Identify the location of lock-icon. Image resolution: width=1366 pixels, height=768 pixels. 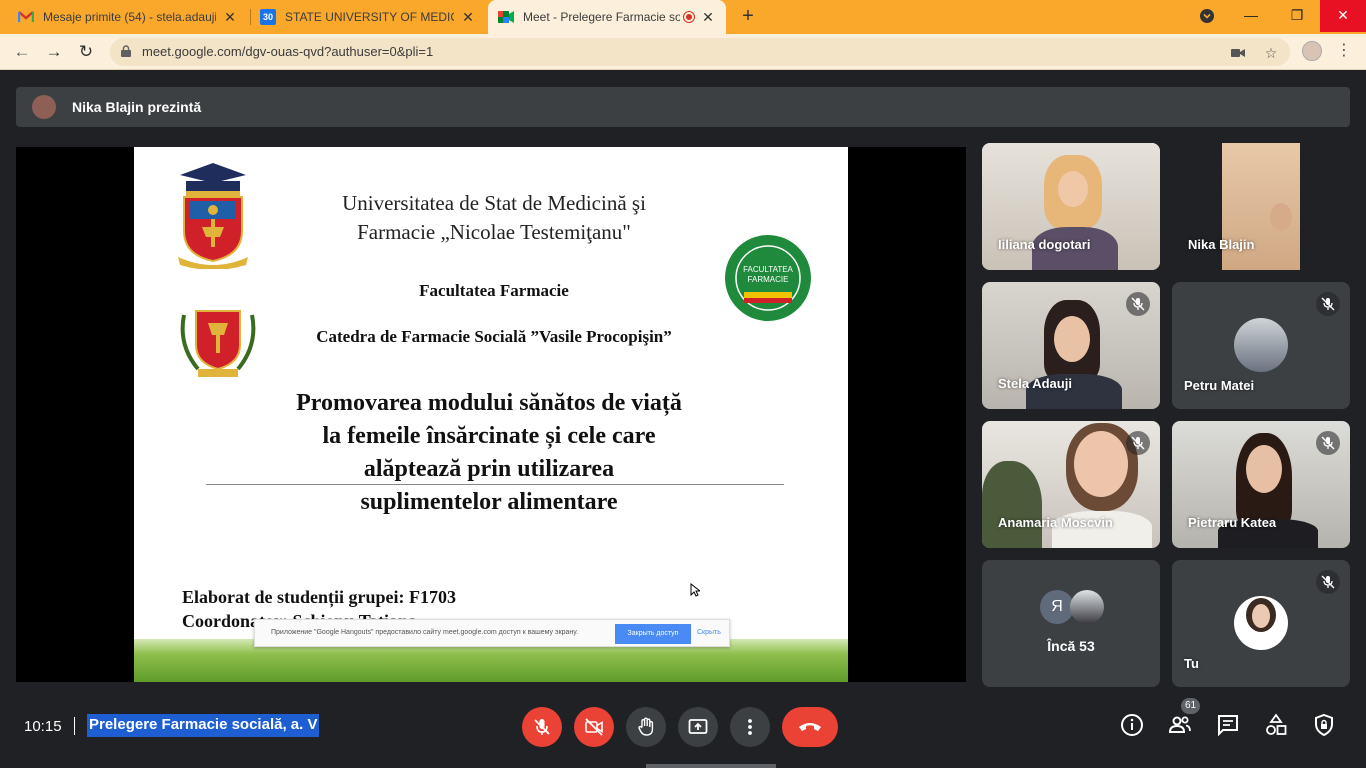
(126, 51).